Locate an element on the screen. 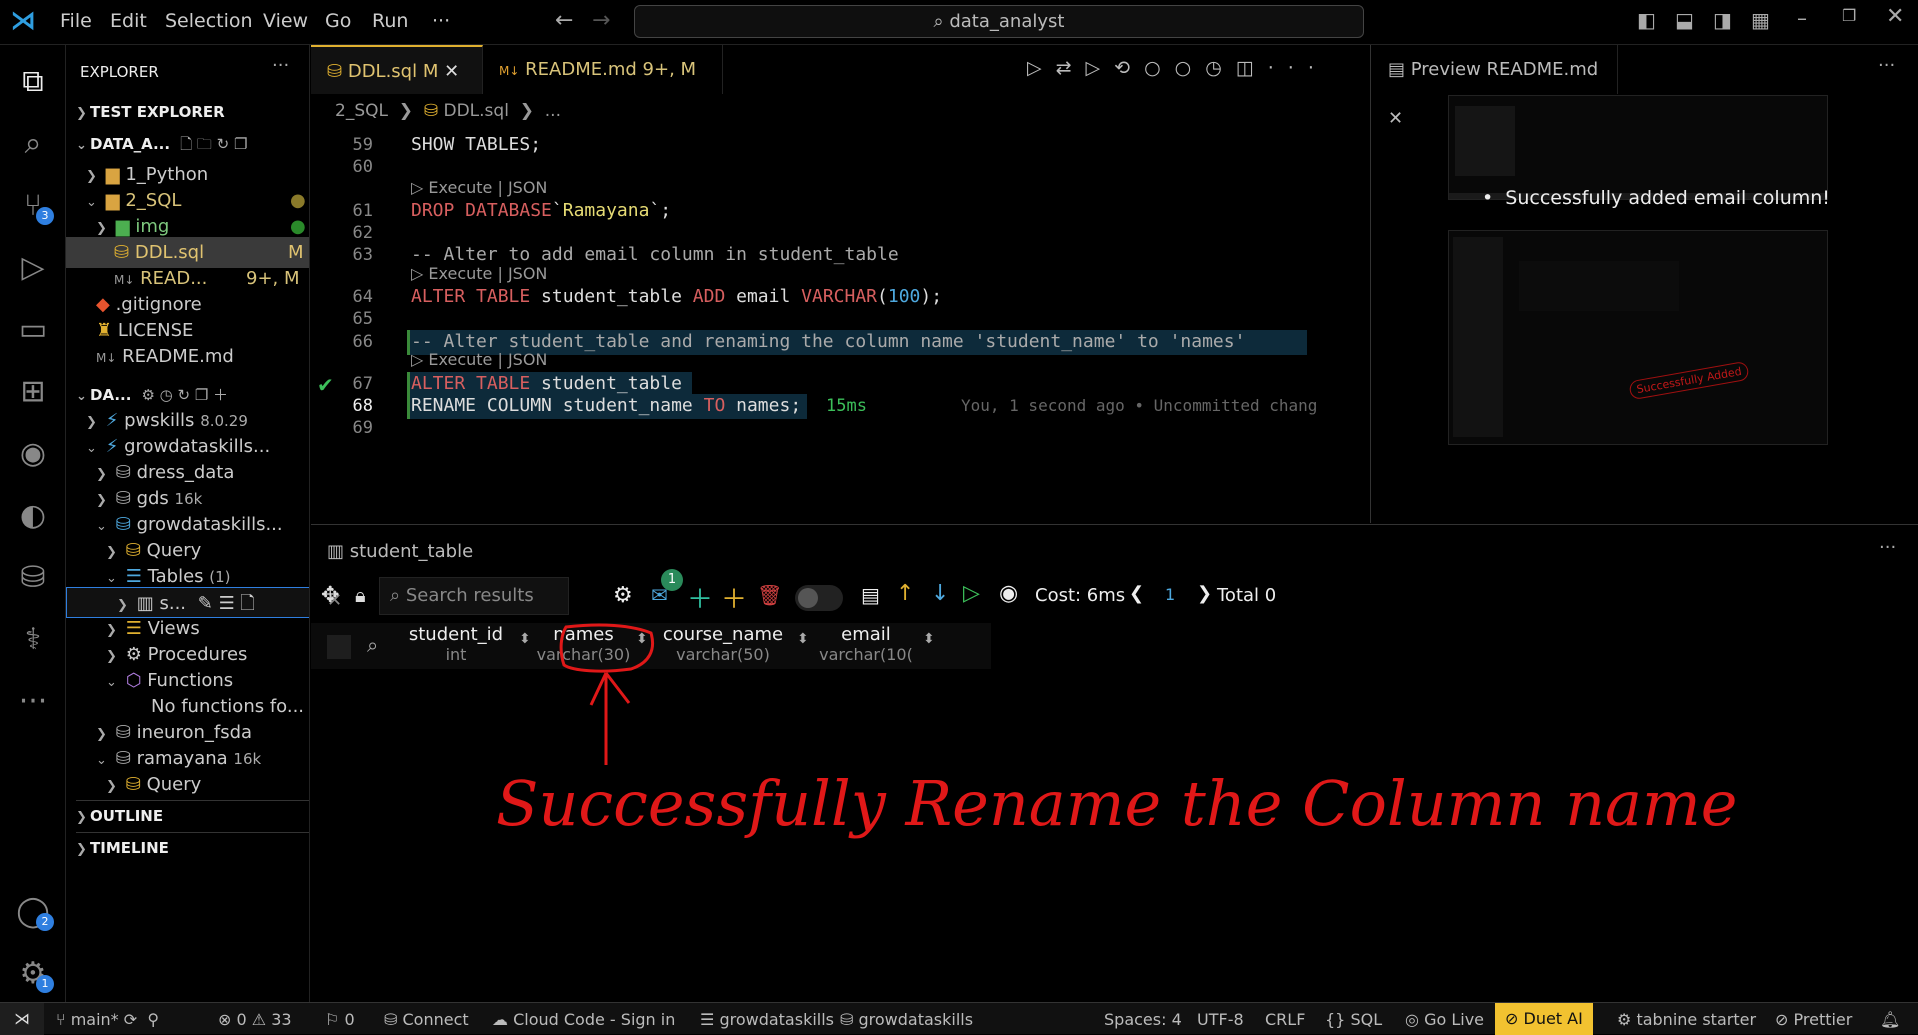 The image size is (1918, 1035). mail-icon: ✉ 1 is located at coordinates (667, 588).